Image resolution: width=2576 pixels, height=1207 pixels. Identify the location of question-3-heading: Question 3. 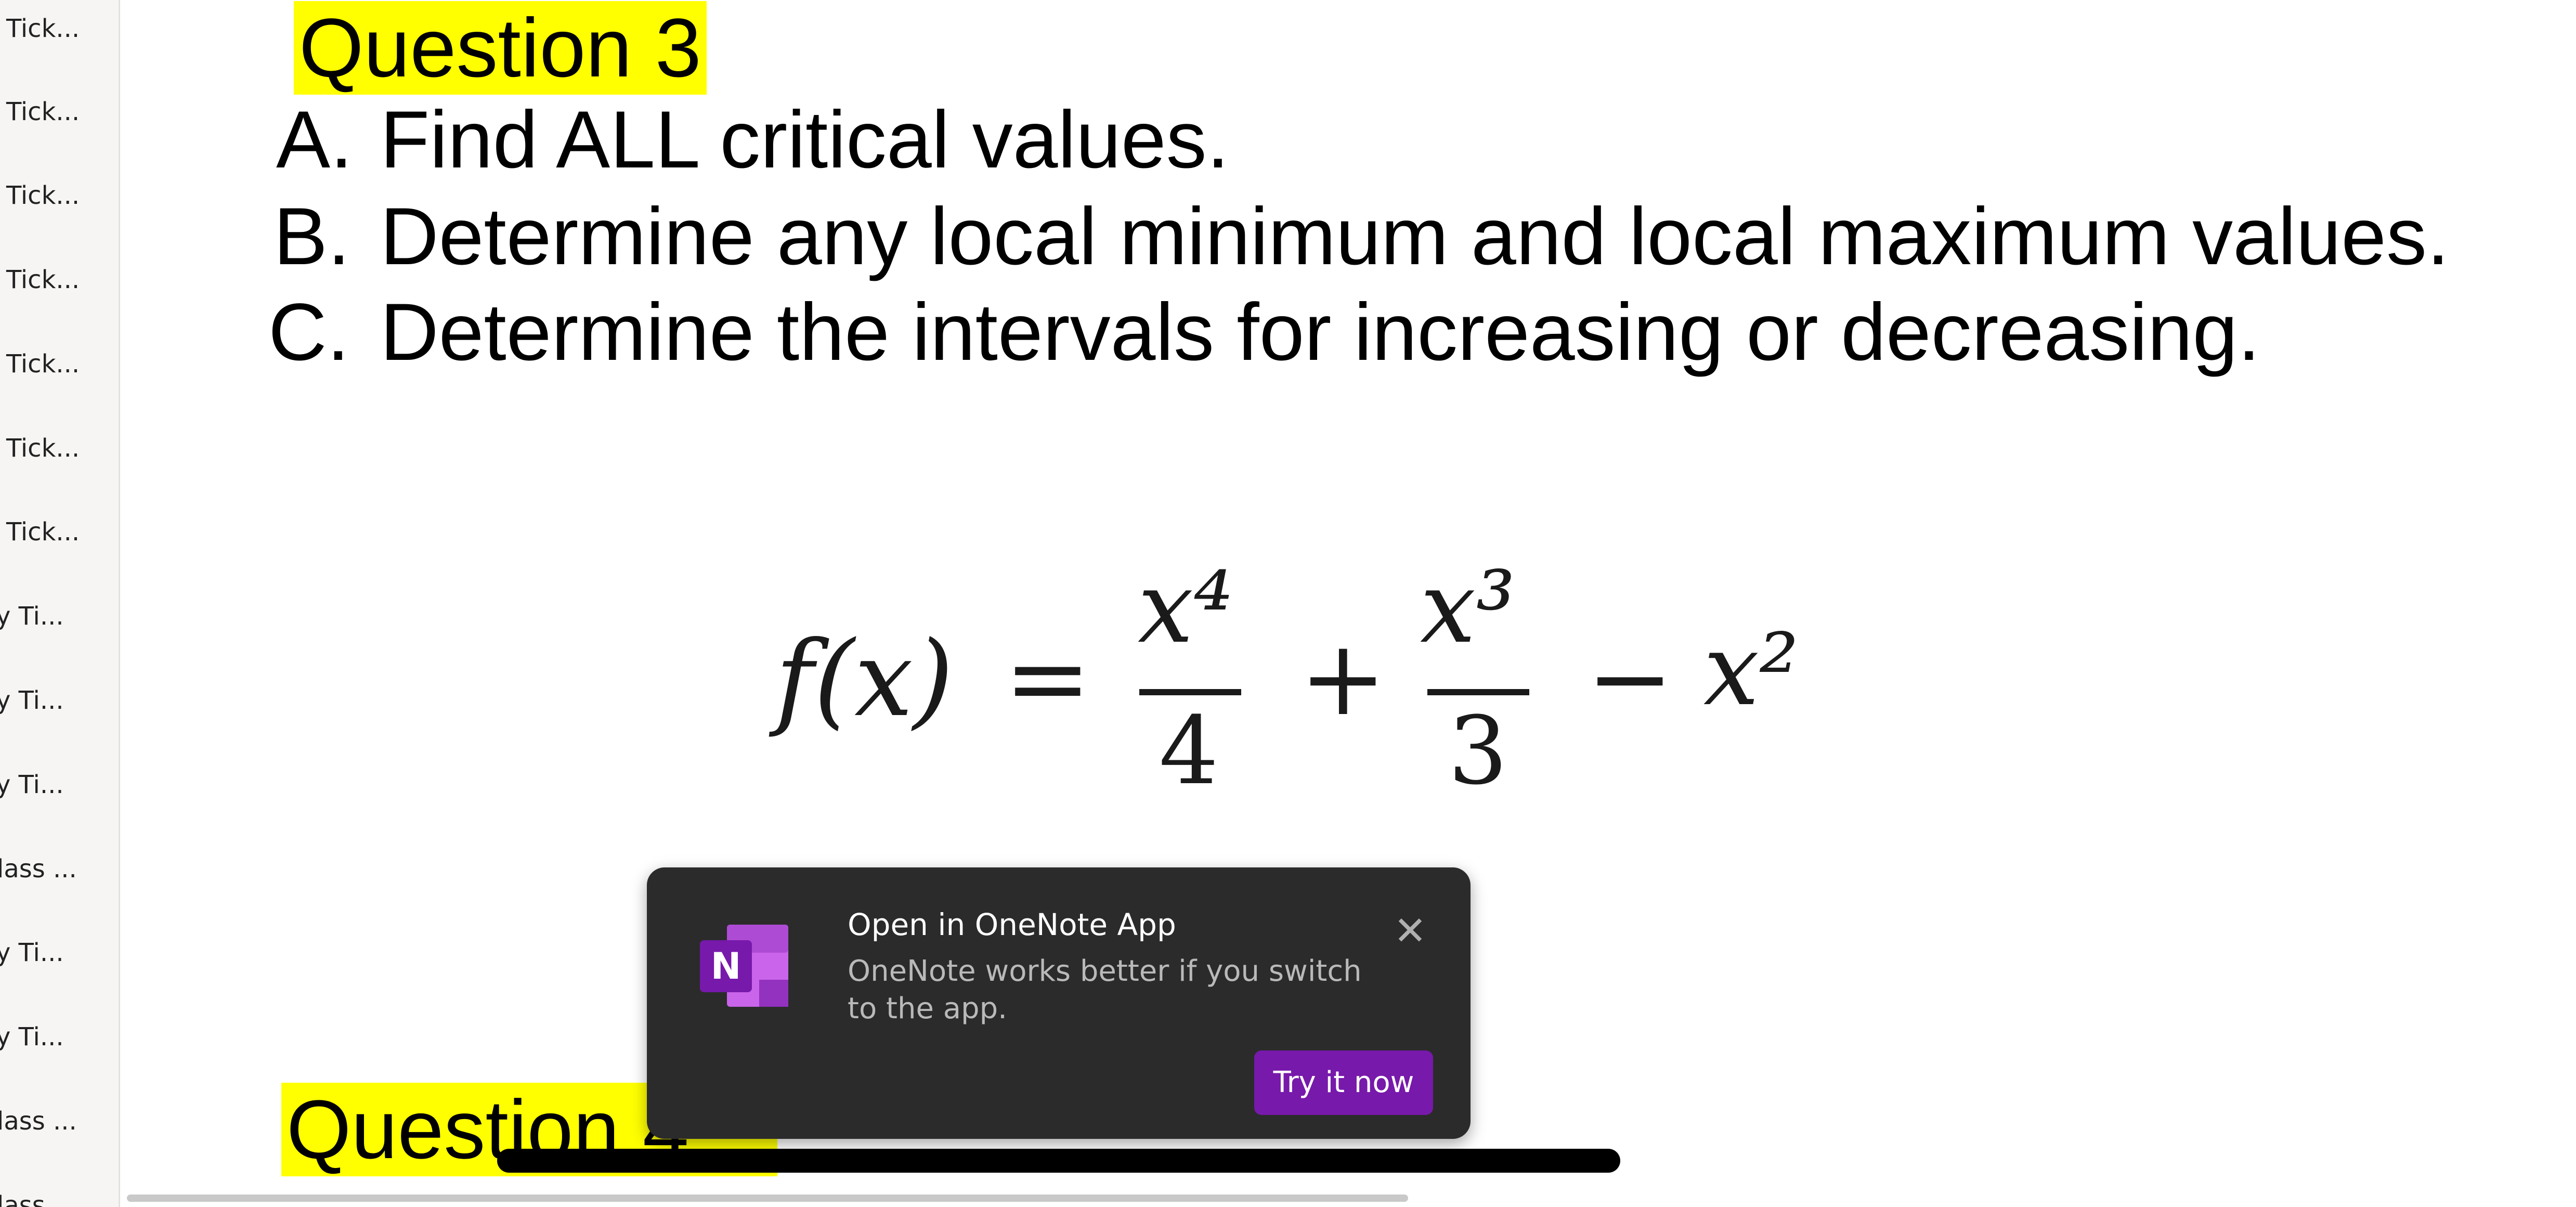
(500, 48).